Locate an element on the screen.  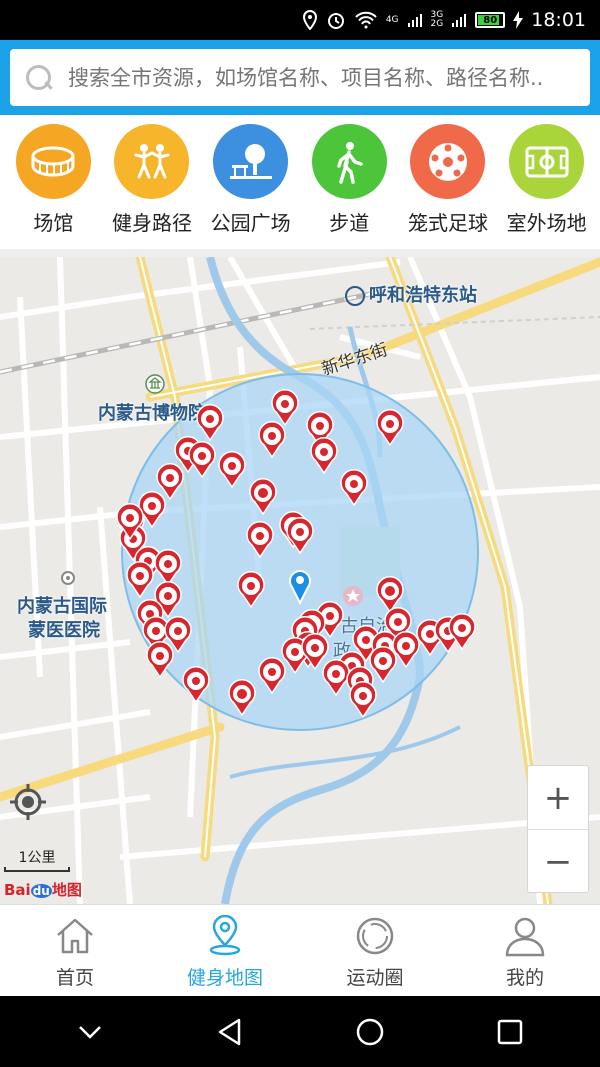
scale-bar: 1公里 is located at coordinates (37, 859).